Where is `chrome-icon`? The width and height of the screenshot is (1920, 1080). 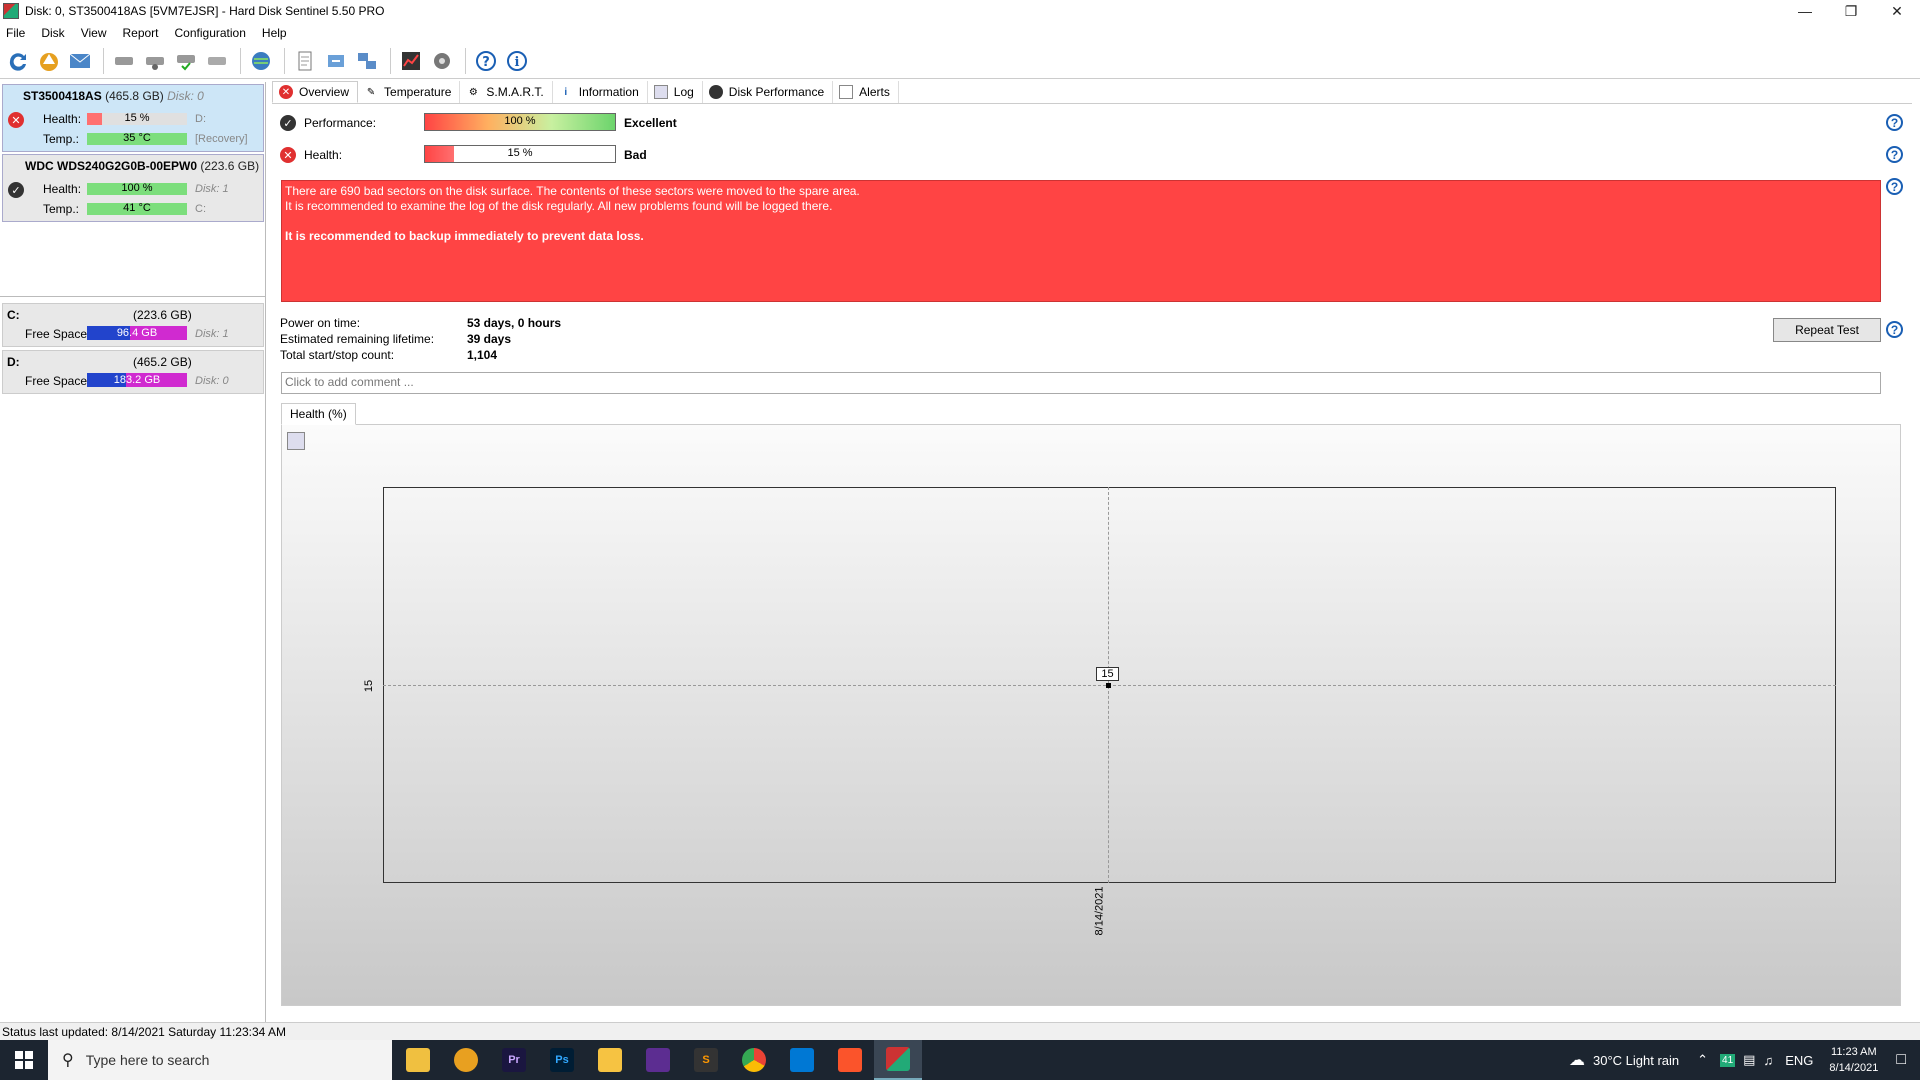
chrome-icon is located at coordinates (754, 1060).